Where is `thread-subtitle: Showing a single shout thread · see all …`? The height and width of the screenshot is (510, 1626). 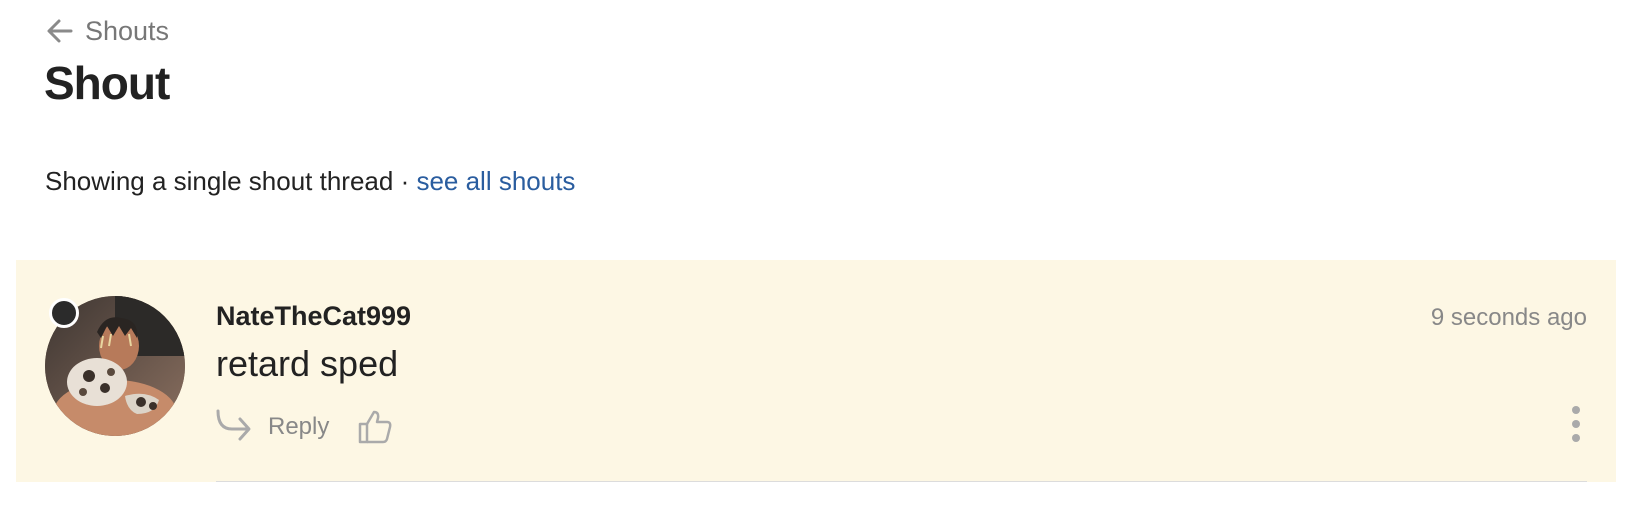 thread-subtitle: Showing a single shout thread · see all … is located at coordinates (310, 181).